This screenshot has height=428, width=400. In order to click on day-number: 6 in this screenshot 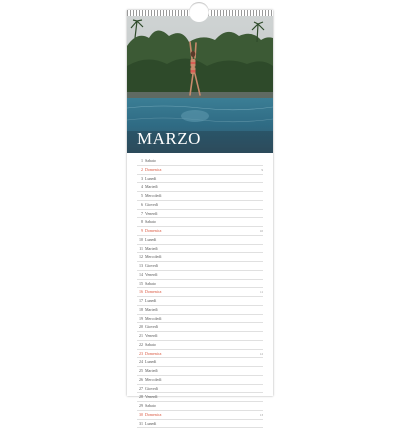, I will do `click(140, 205)`.